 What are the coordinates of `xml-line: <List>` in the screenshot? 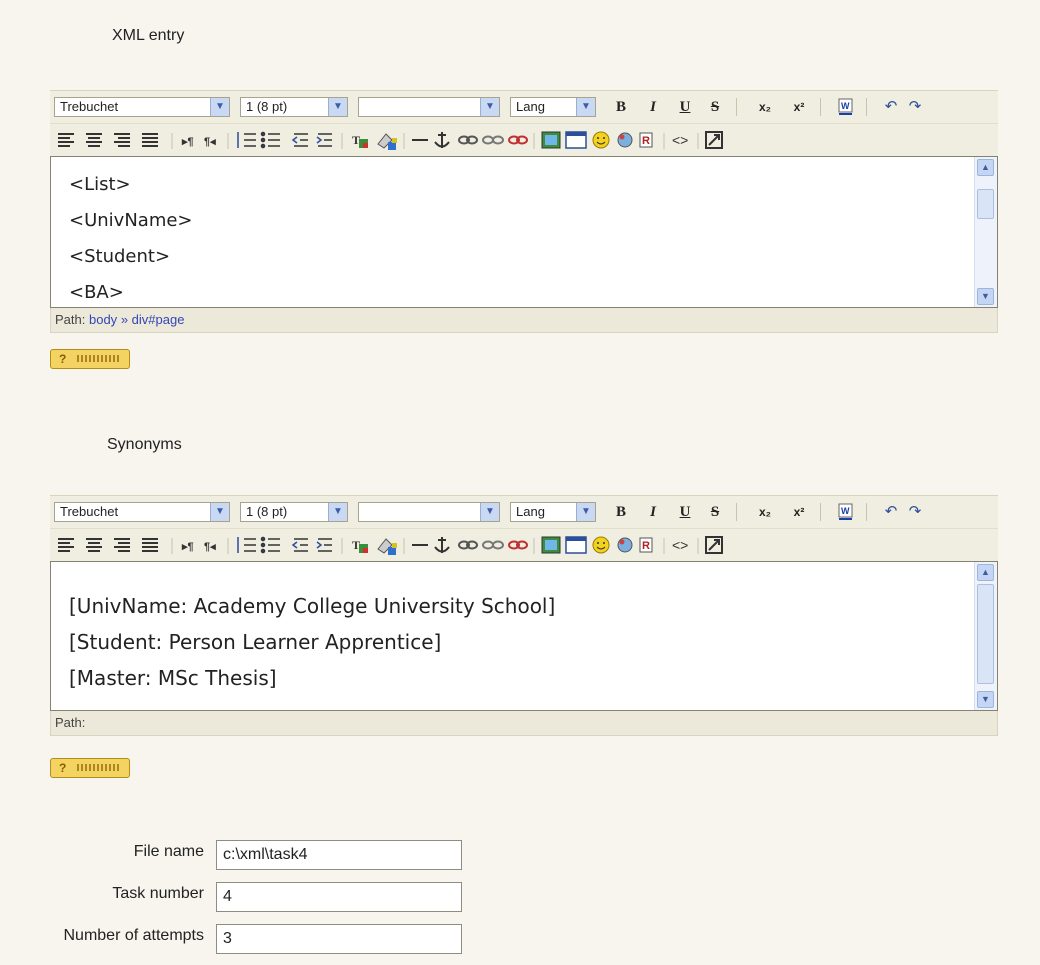 It's located at (100, 184).